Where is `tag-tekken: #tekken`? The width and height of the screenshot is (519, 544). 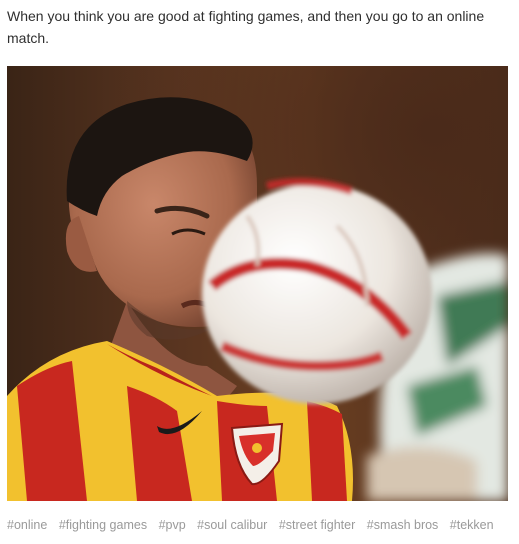
tag-tekken: #tekken is located at coordinates (472, 525).